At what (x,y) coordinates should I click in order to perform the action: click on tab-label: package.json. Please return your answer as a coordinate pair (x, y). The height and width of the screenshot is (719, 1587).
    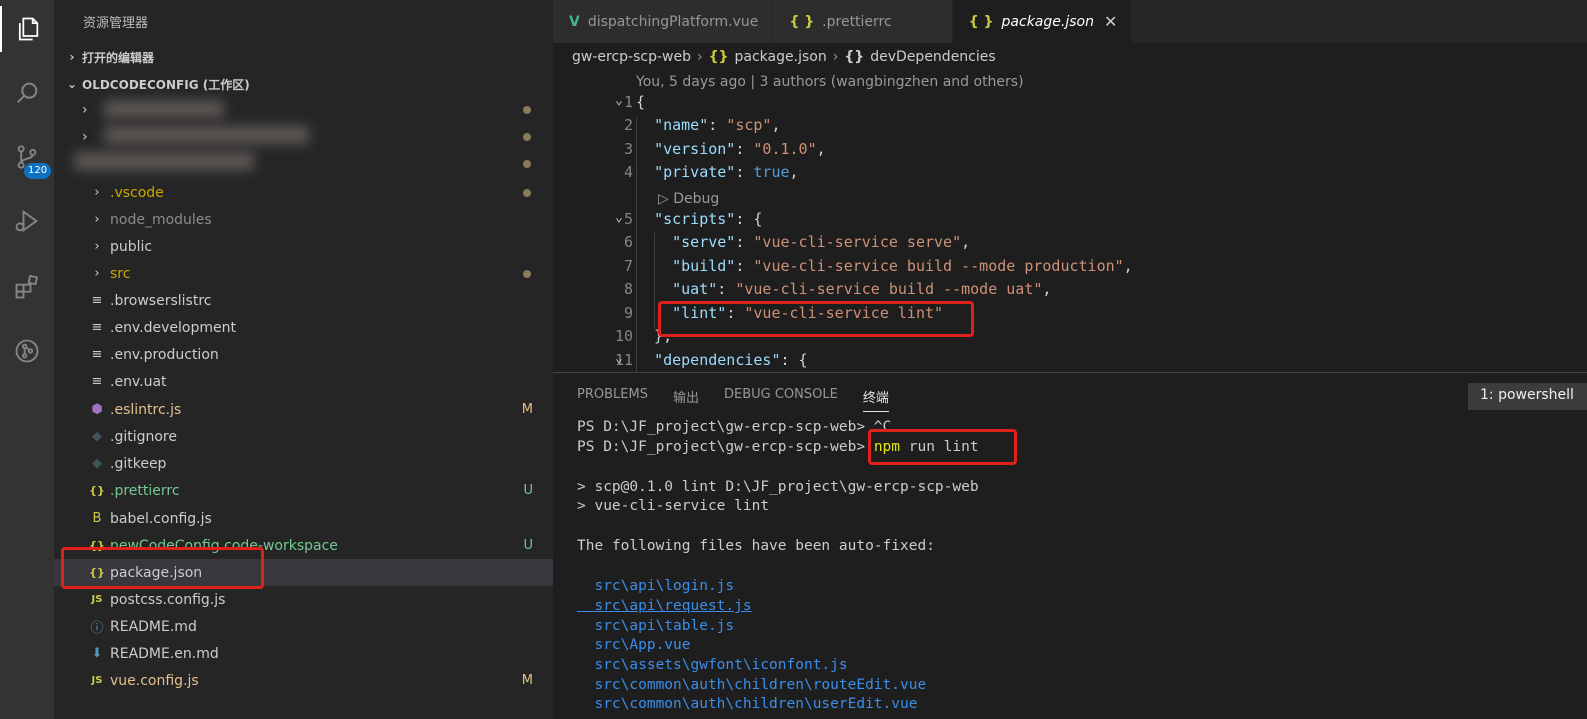
    Looking at the image, I should click on (1047, 21).